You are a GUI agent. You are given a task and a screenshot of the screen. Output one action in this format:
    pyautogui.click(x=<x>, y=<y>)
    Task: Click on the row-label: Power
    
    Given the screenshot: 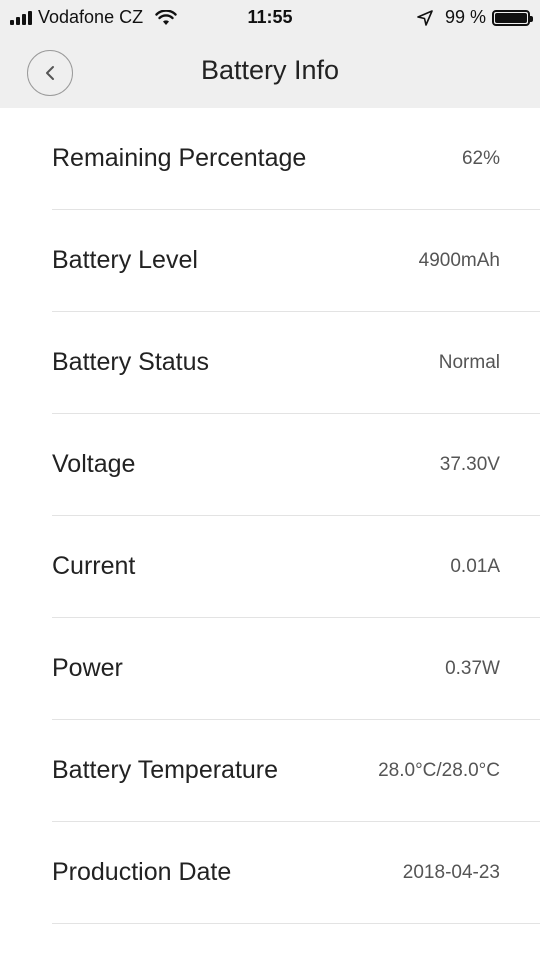 What is the action you would take?
    pyautogui.click(x=87, y=668)
    